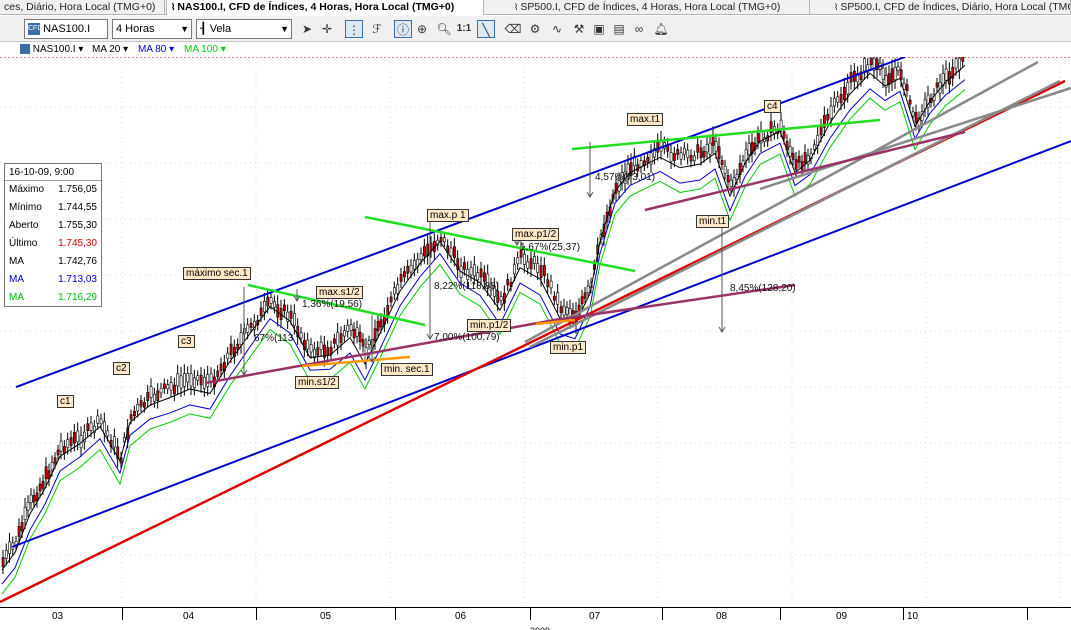  What do you see at coordinates (77, 189) in the screenshot?
I see `data-value: 1.756,05` at bounding box center [77, 189].